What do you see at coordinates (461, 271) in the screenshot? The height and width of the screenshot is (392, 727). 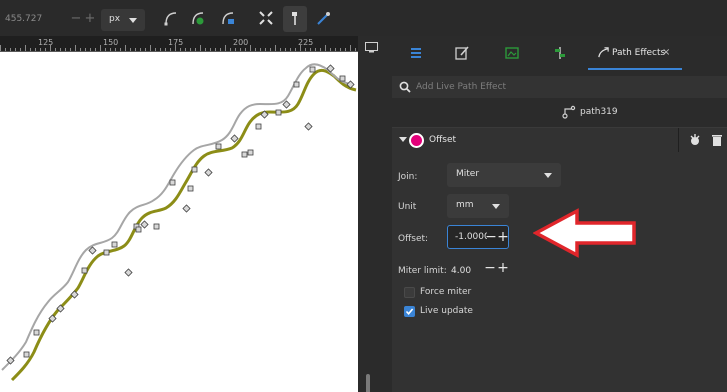 I see `miter-limit-value: 4.00` at bounding box center [461, 271].